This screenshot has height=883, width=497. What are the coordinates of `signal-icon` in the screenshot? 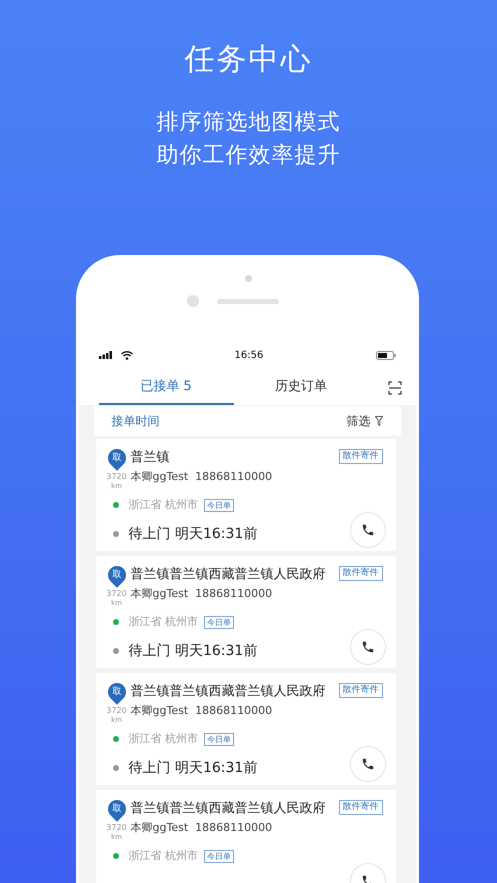 It's located at (105, 355).